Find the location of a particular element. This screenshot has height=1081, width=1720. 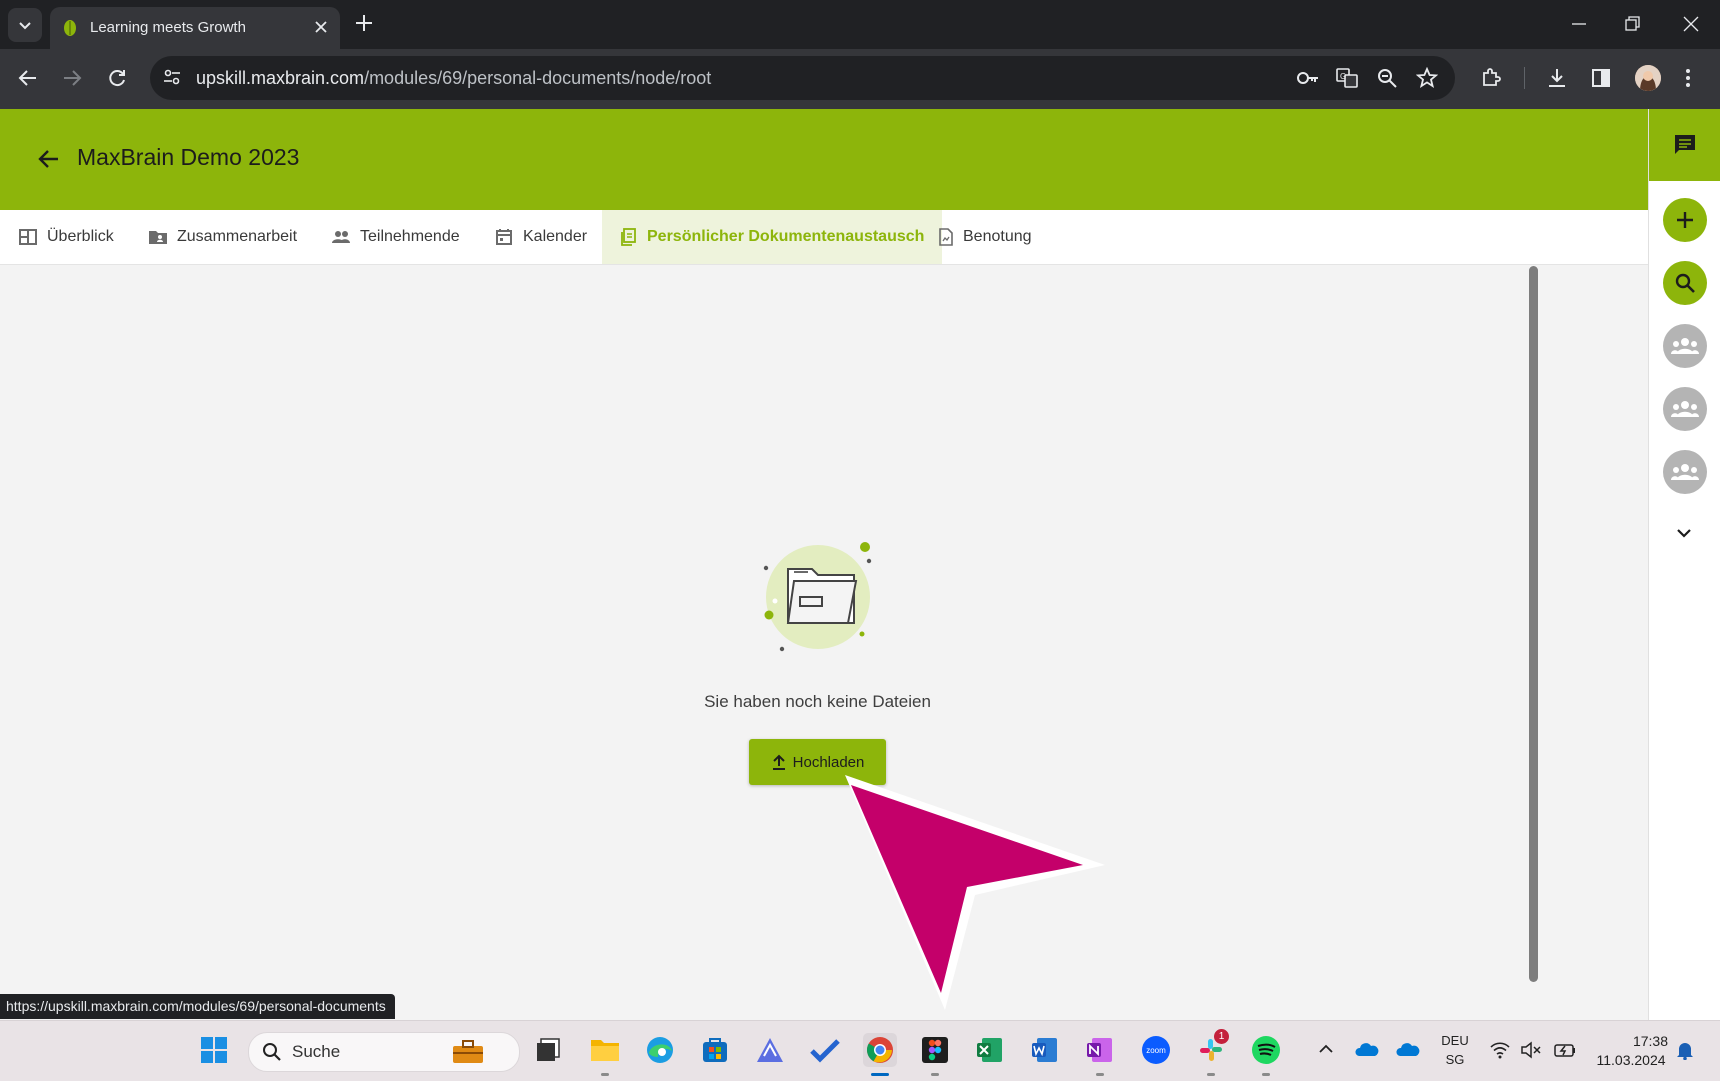

grade-document-icon is located at coordinates (946, 237).